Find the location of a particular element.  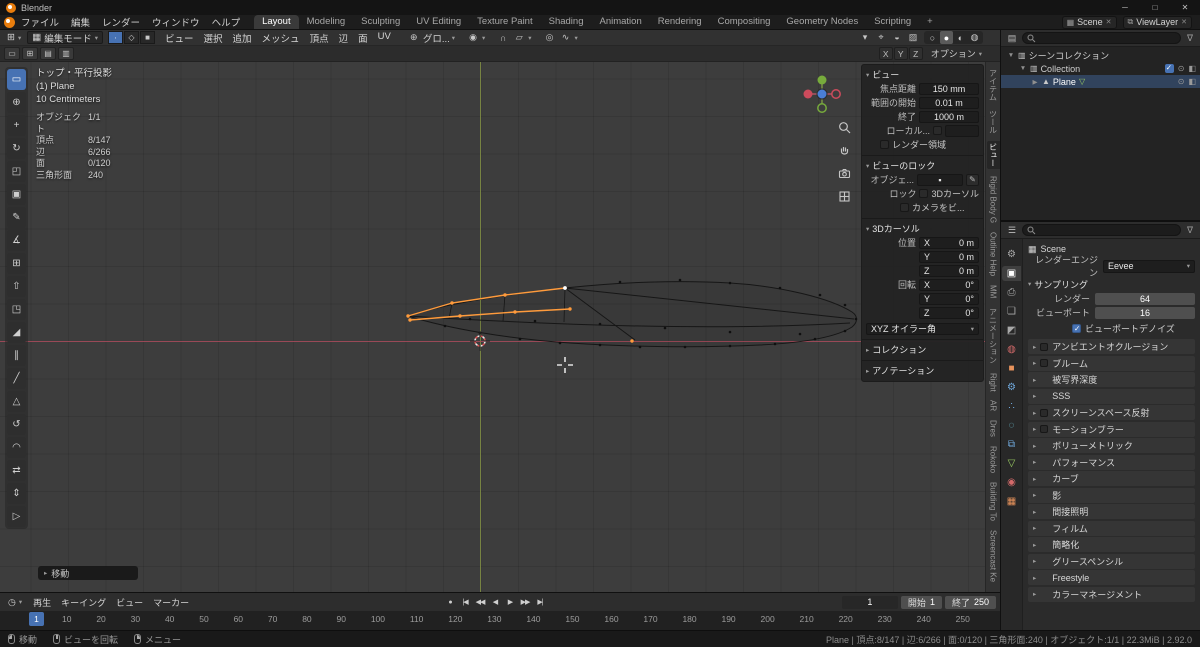

workspace-tab: UV Editing is located at coordinates (438, 22).